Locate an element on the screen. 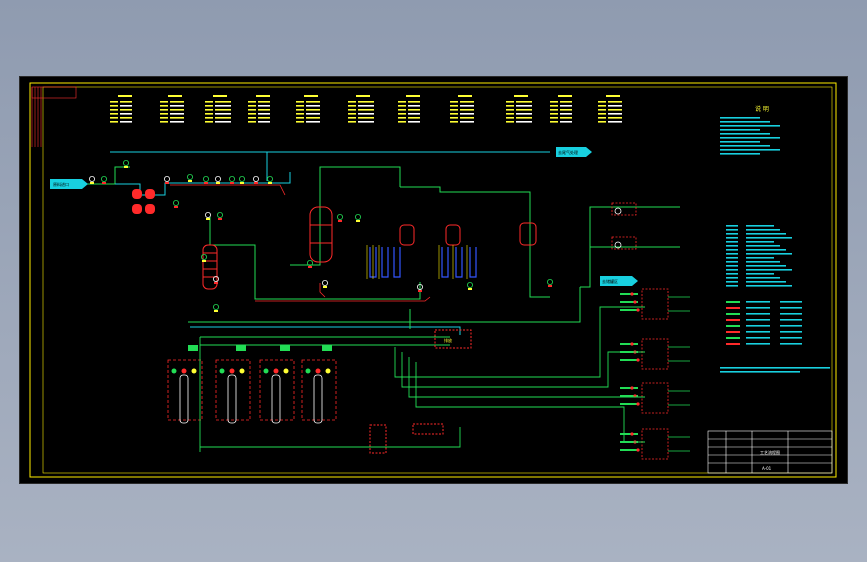 The width and height of the screenshot is (867, 562). drain-unit-label: 排放 is located at coordinates (448, 340).